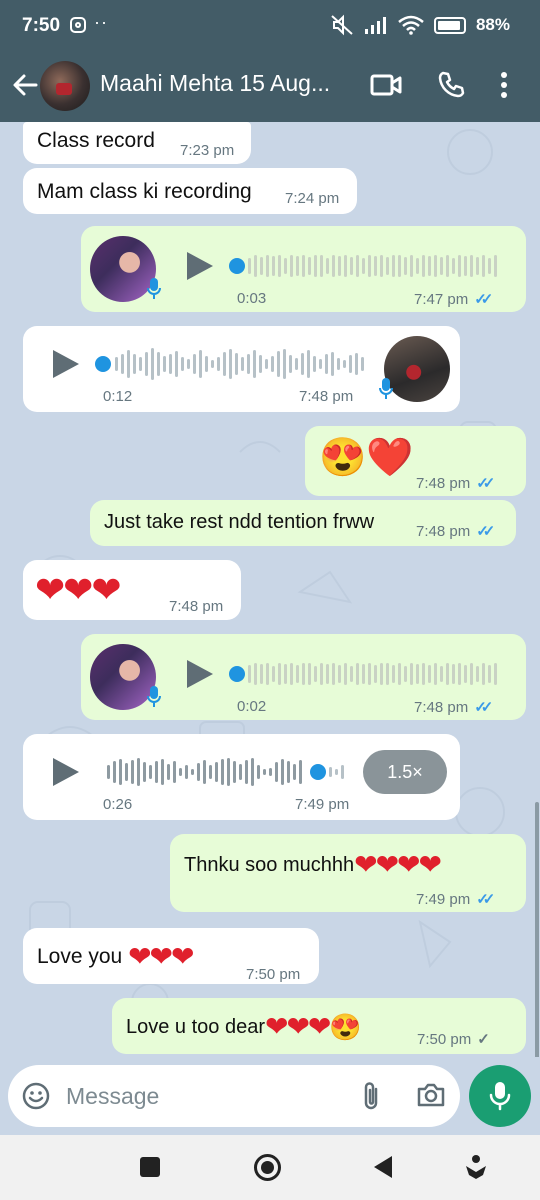 The width and height of the screenshot is (540, 1200). I want to click on message-incoming: Class record 7:23 pm, so click(137, 143).